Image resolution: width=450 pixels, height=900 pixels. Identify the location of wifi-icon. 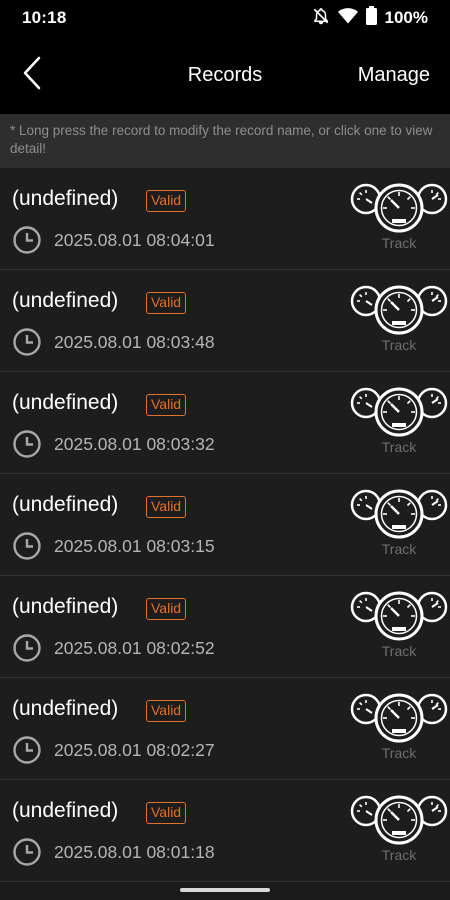
(347, 18).